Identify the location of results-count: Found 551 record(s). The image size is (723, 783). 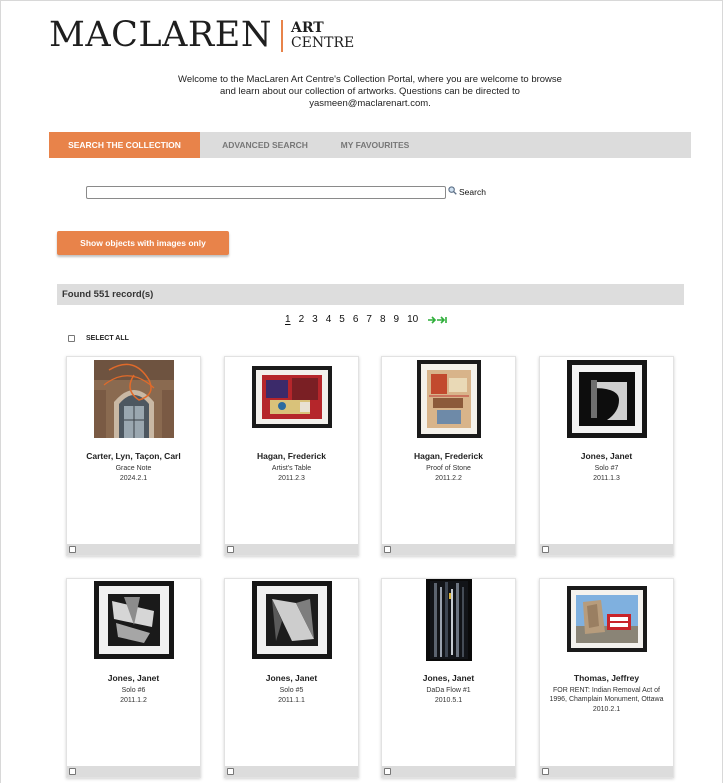
(108, 294).